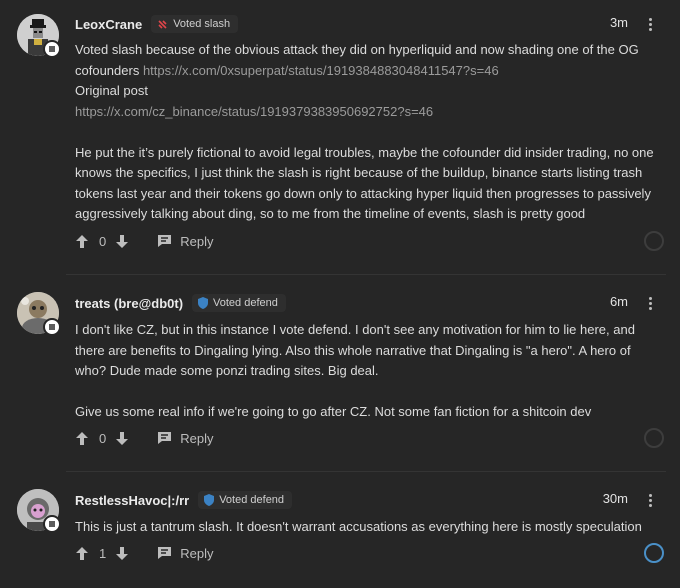 This screenshot has height=588, width=680. What do you see at coordinates (129, 303) in the screenshot?
I see `username: treats (bre@db0t)` at bounding box center [129, 303].